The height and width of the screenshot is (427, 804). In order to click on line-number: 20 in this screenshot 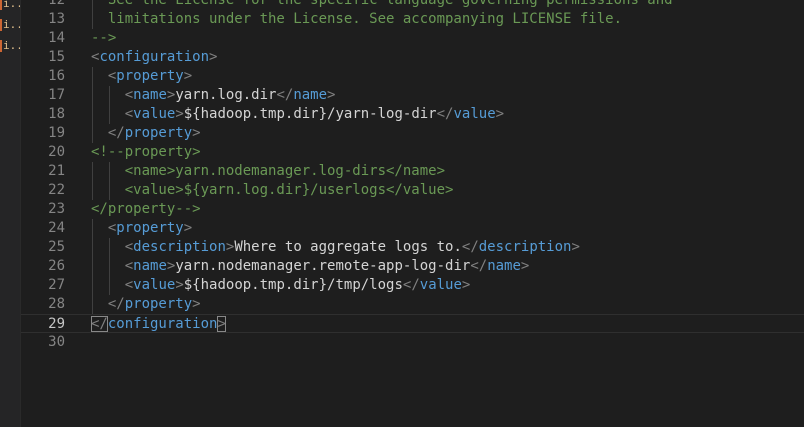, I will do `click(56, 152)`.